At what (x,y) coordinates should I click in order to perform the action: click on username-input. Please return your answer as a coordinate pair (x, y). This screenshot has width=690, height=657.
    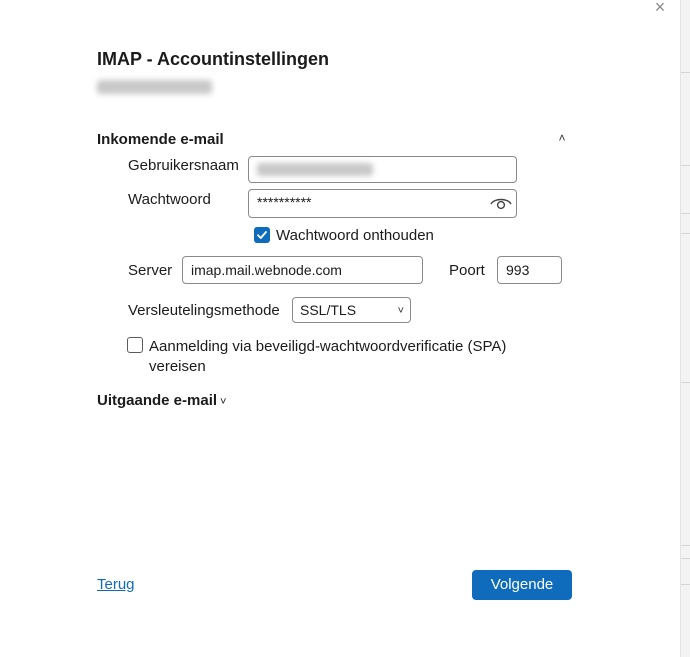
    Looking at the image, I should click on (382, 169).